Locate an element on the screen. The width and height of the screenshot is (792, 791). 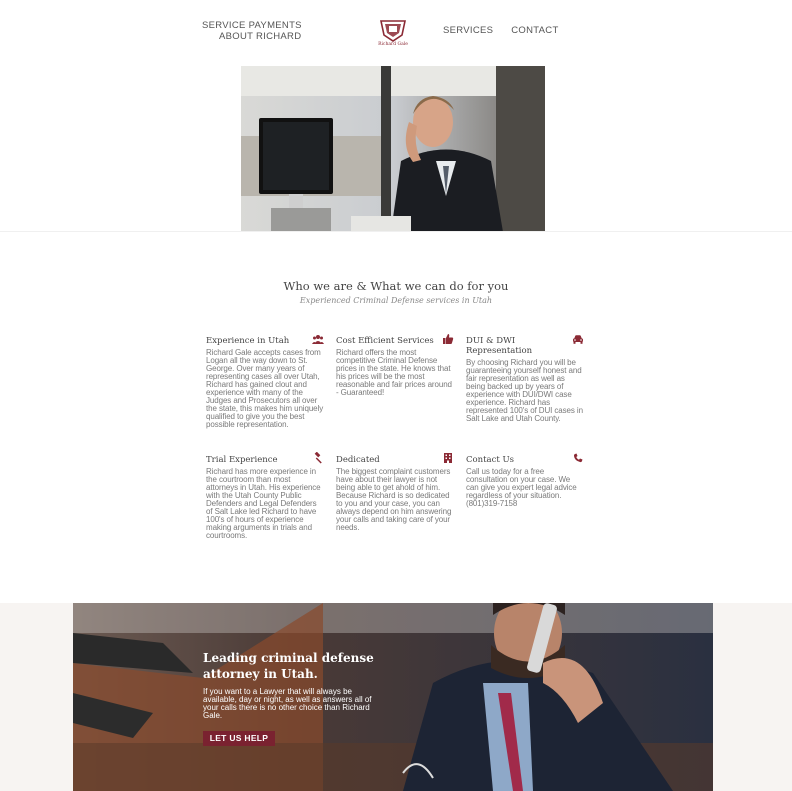
nav-left: SERVICE PAYMENTS ABOUT RICHARD is located at coordinates (252, 31).